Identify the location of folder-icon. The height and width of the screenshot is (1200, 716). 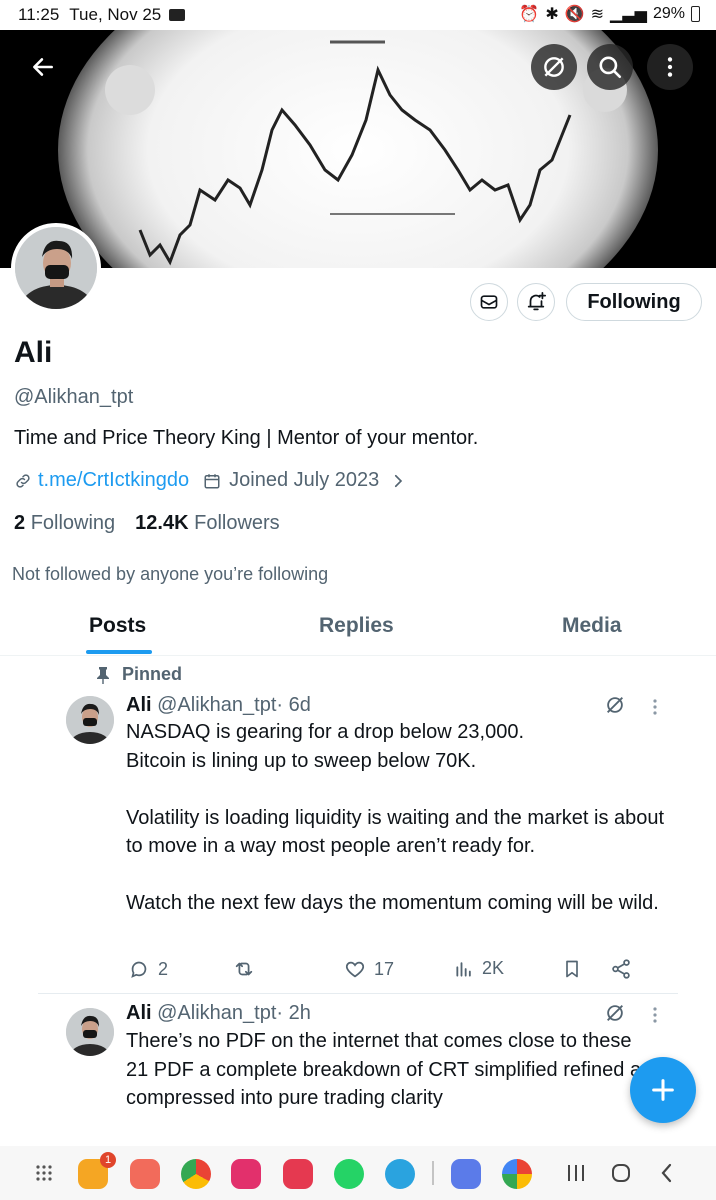
(177, 15).